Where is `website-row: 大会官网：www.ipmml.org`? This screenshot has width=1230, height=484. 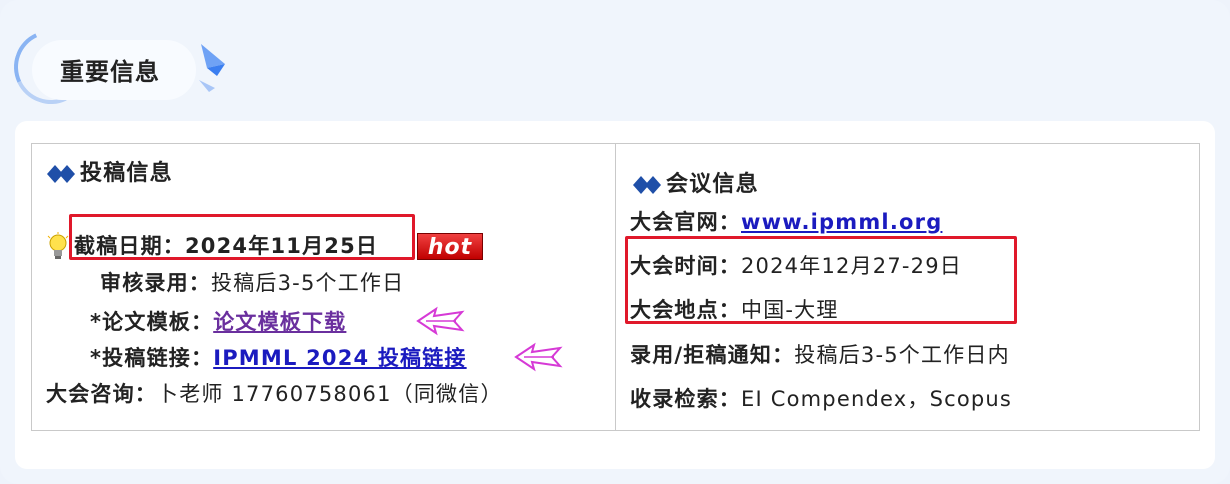 website-row: 大会官网：www.ipmml.org is located at coordinates (786, 221).